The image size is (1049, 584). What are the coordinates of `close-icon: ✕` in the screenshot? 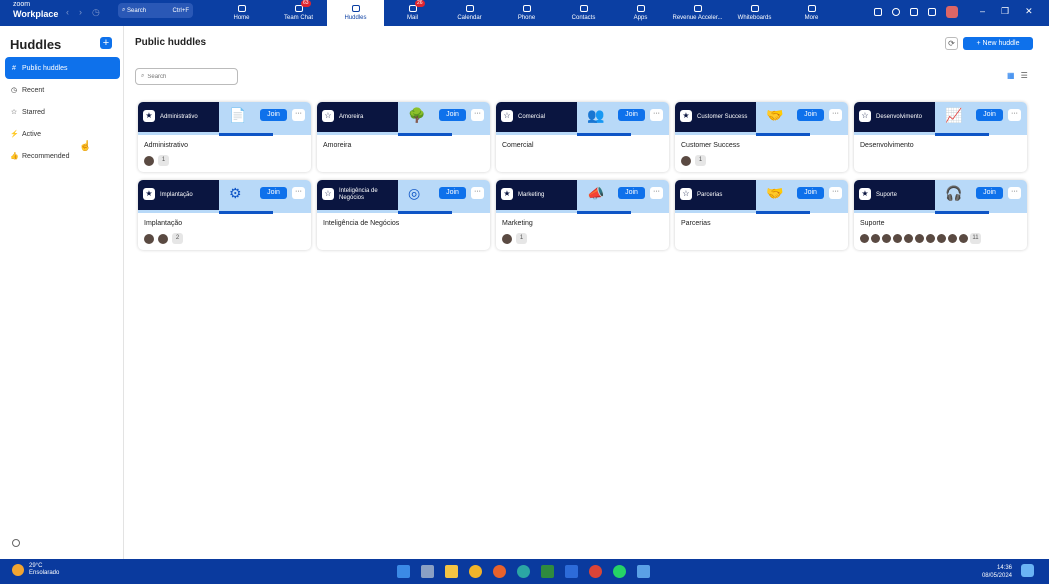 It's located at (1029, 11).